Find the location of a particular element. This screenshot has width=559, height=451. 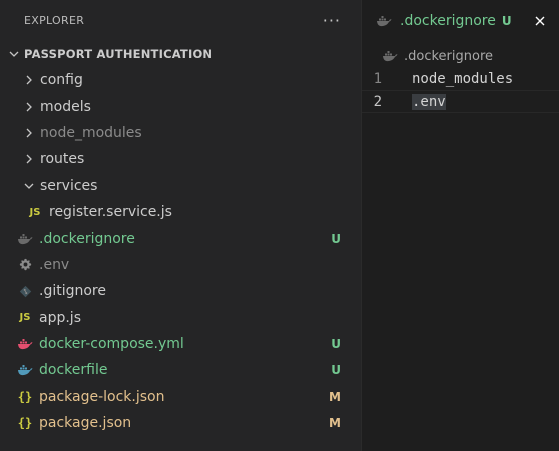

tree-item-label: models is located at coordinates (65, 106).